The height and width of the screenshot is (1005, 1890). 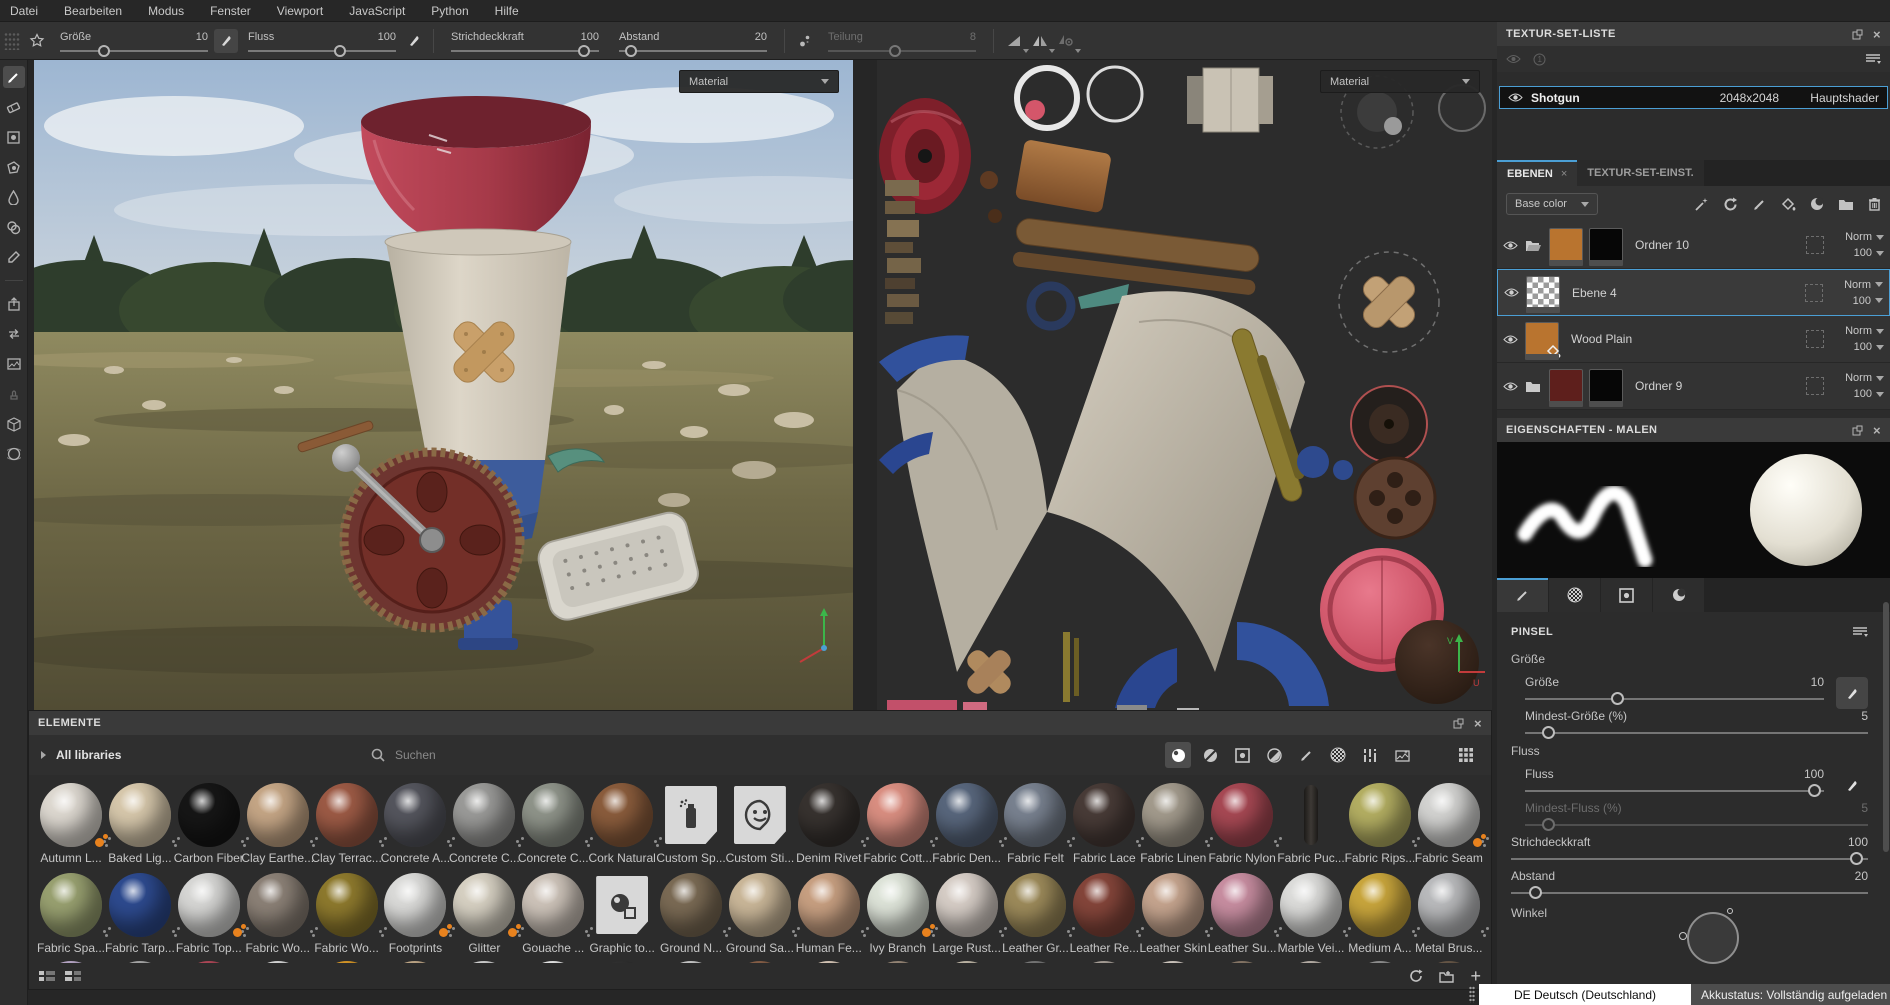 I want to click on spacing-dots-icon, so click(x=805, y=41).